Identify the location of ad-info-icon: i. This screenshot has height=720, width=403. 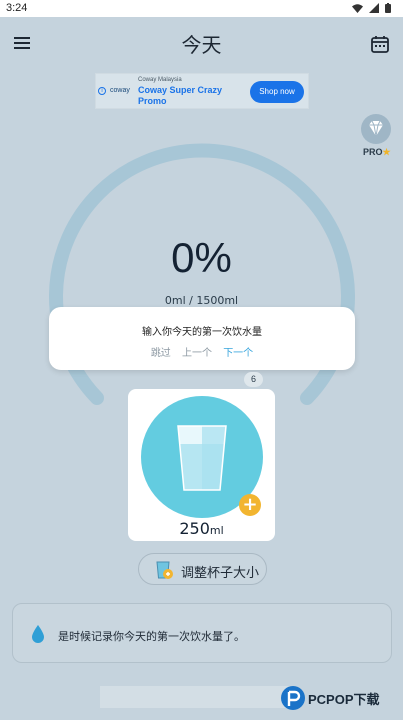
(102, 91).